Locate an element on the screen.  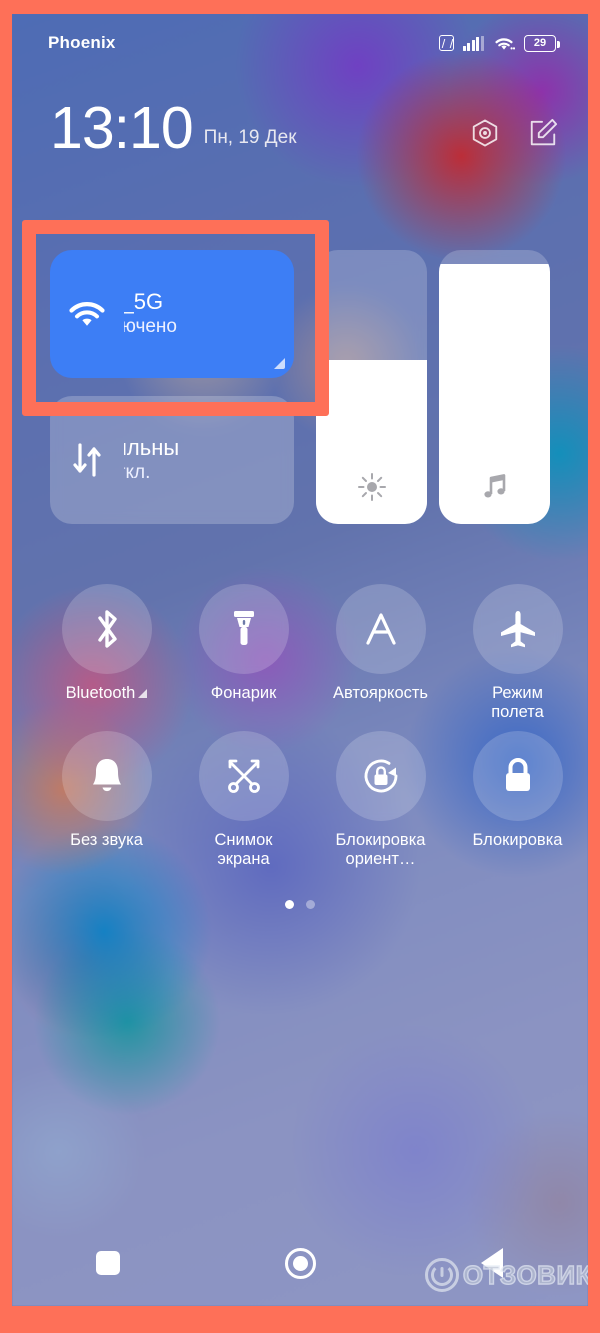
page-indicator-dots is located at coordinates (300, 904).